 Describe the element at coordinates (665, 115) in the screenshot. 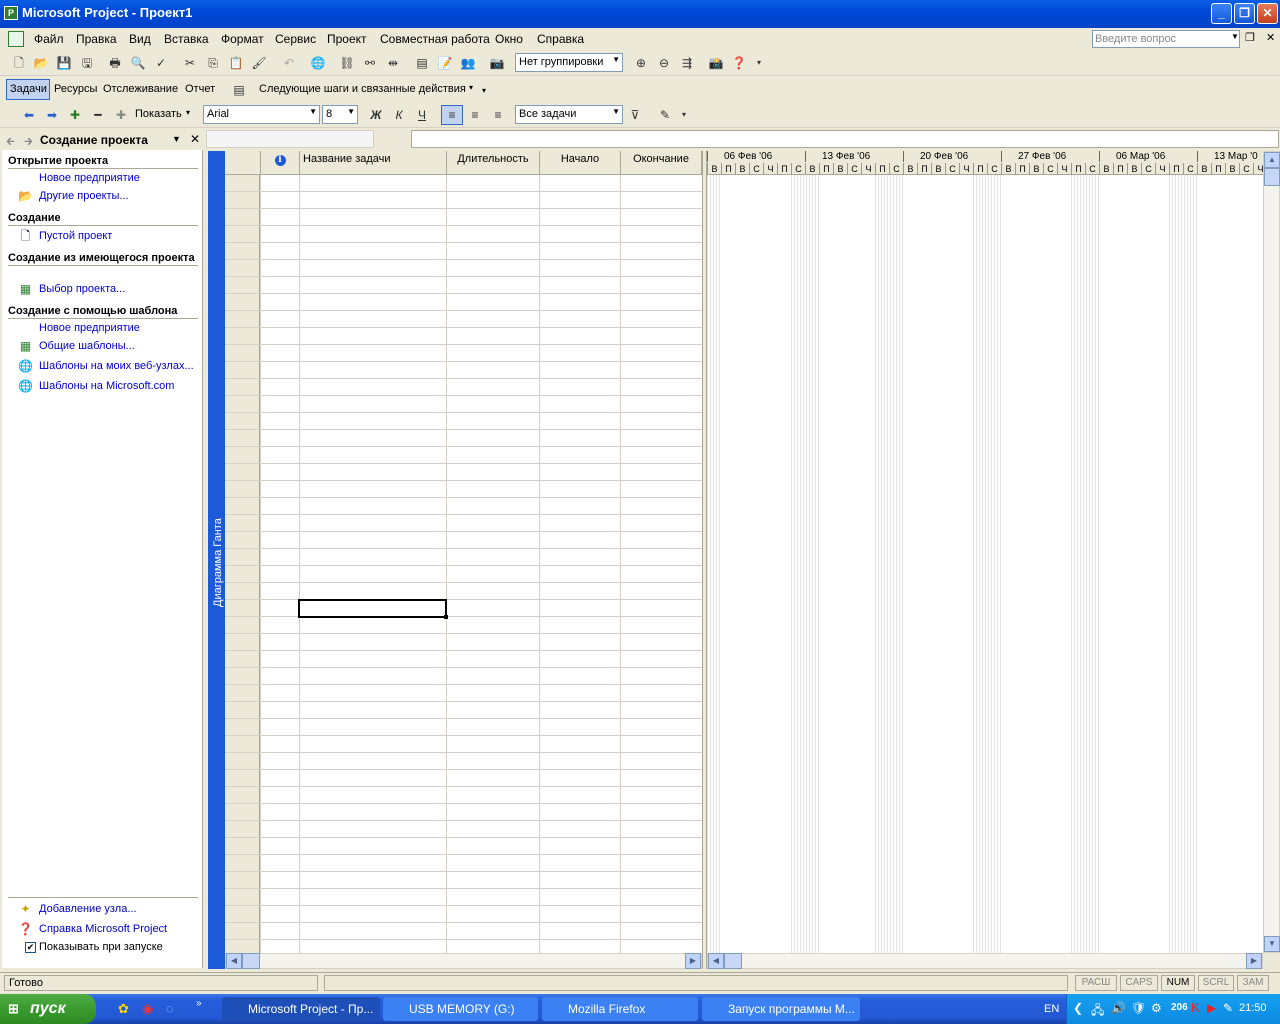

I see `gantt-wizard-icon: ✎` at that location.